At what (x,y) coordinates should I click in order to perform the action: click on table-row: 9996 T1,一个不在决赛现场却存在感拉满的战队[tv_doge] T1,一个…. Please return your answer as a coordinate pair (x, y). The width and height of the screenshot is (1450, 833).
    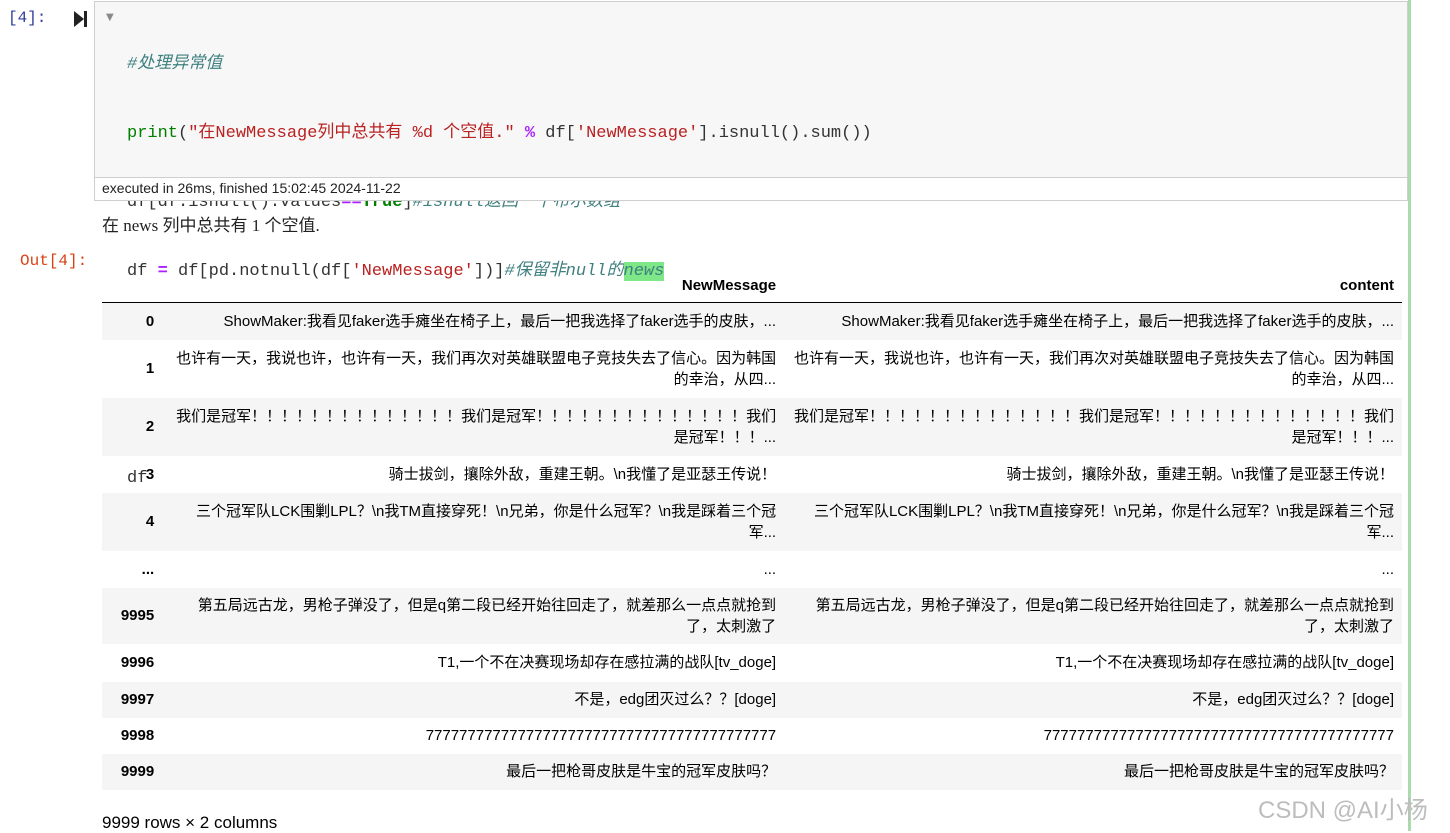
    Looking at the image, I should click on (752, 663).